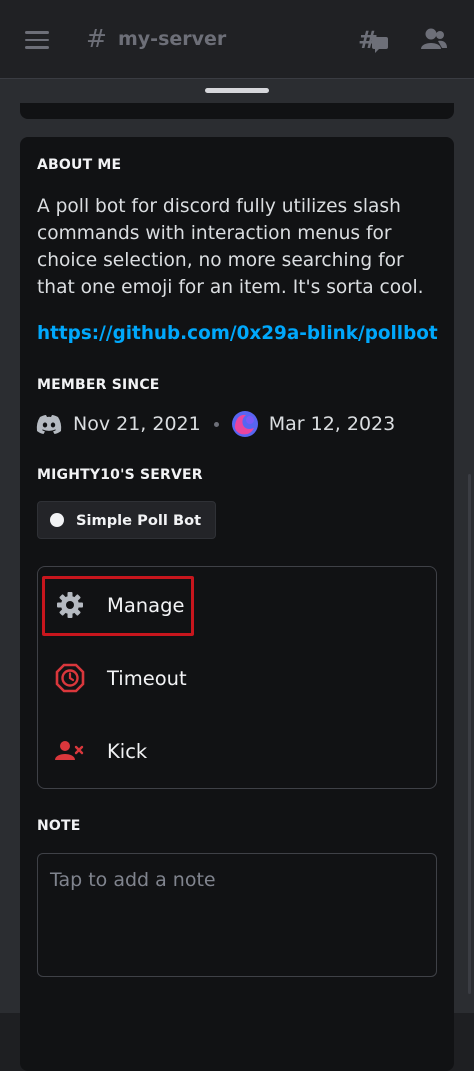  Describe the element at coordinates (59, 826) in the screenshot. I see `note-title: NOTE` at that location.